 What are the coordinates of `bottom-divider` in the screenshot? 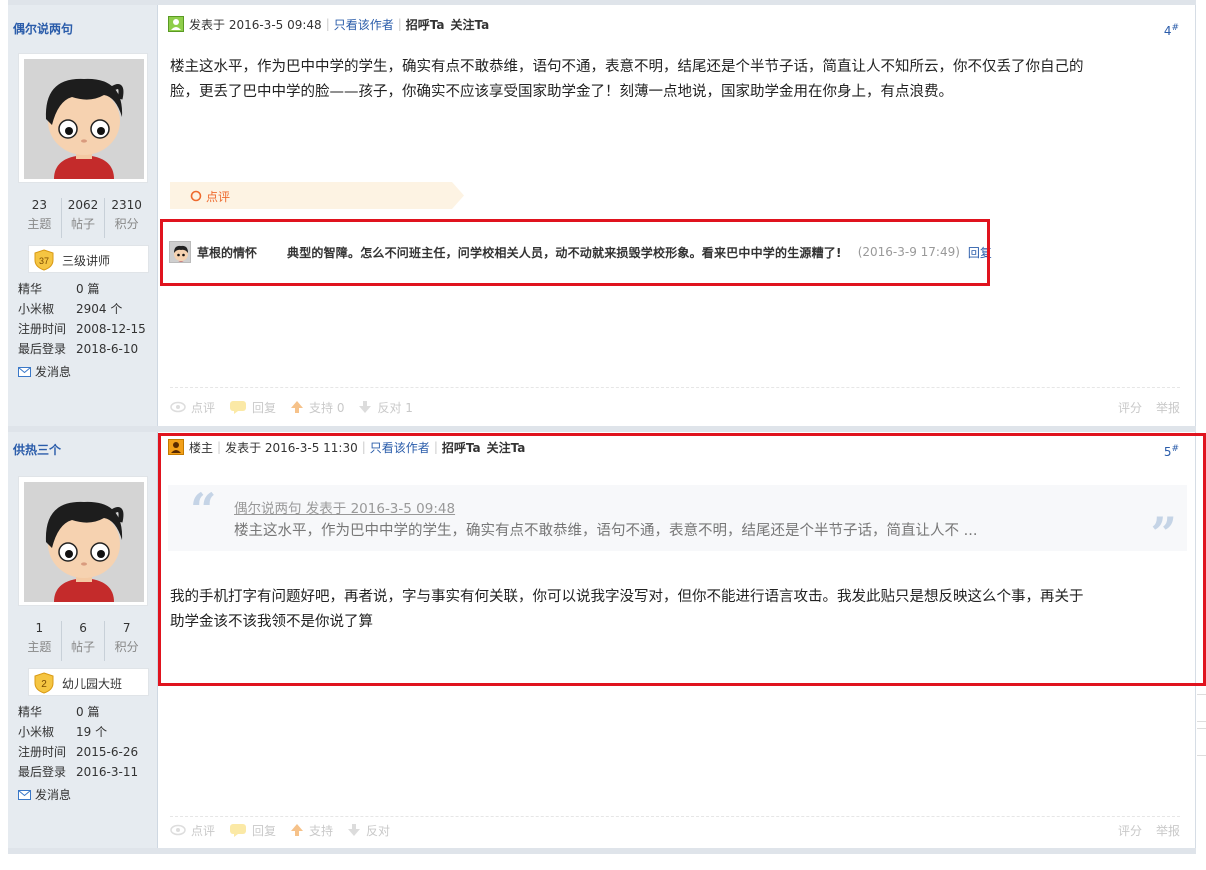 It's located at (602, 851).